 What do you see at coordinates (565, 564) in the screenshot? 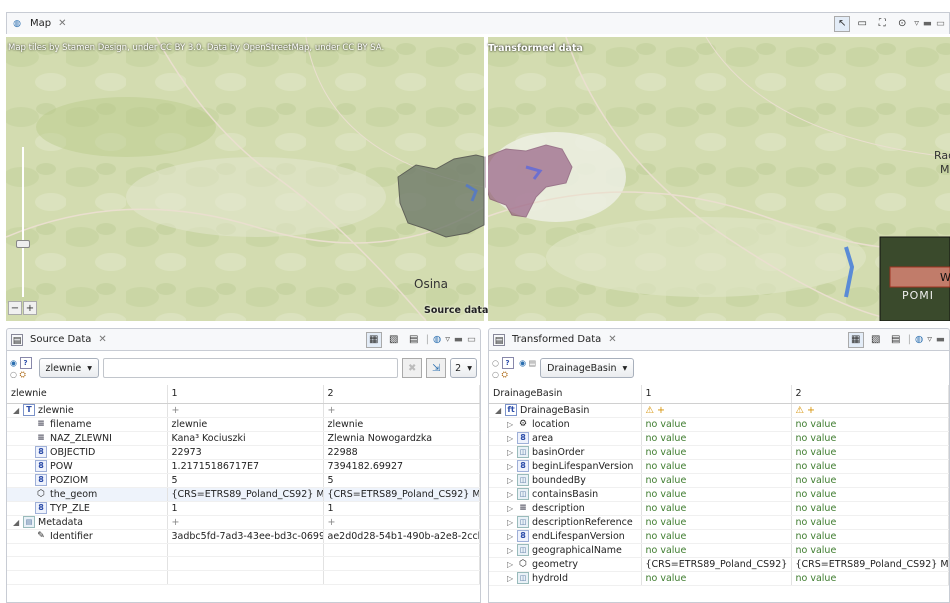
I see `property-cell: ▷ ⬡ geometry` at bounding box center [565, 564].